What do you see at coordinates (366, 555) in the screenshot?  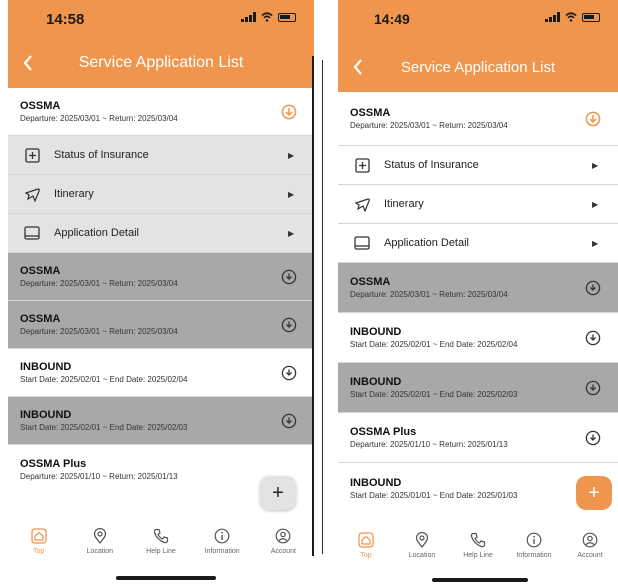 I see `tab-label: Top` at bounding box center [366, 555].